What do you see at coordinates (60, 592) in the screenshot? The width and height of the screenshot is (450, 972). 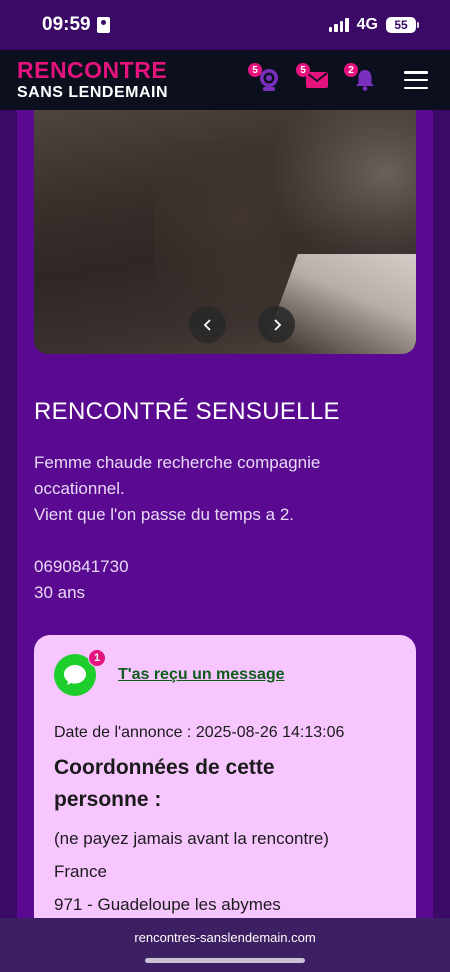 I see `age: 30 ans` at bounding box center [60, 592].